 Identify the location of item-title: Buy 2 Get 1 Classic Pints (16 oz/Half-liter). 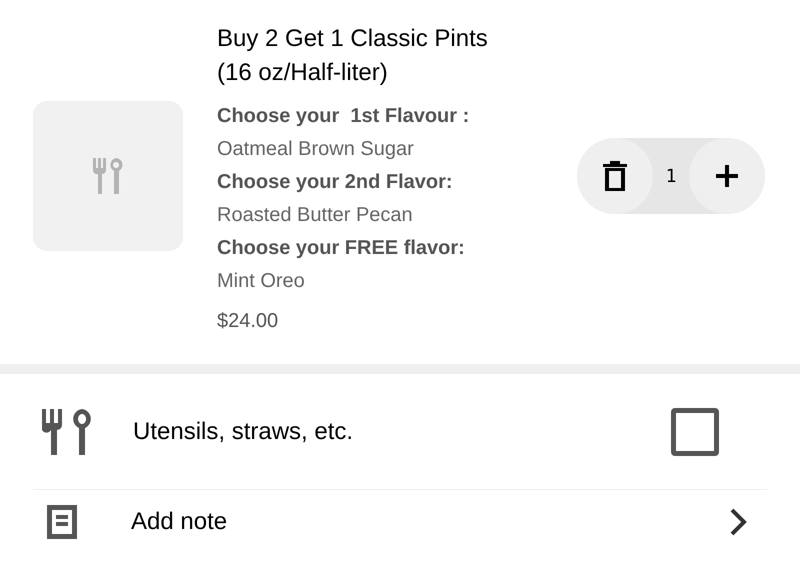
(353, 56).